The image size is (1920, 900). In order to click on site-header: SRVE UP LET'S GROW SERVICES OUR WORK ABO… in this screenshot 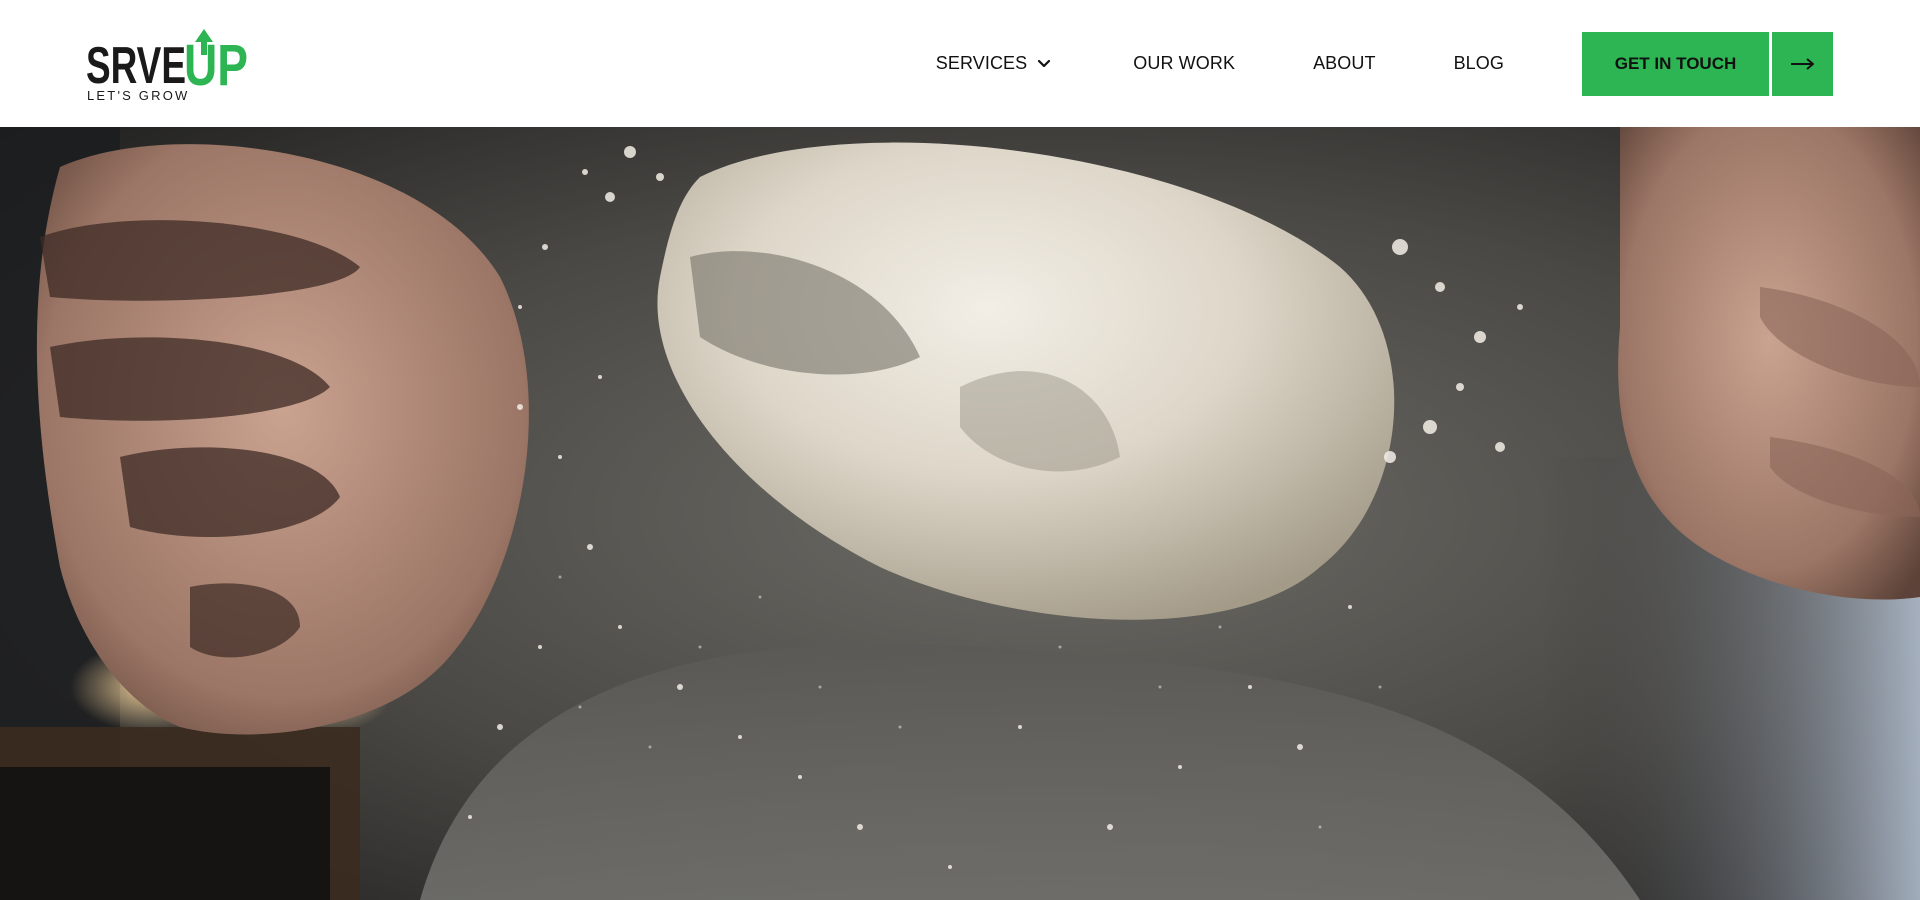, I will do `click(960, 63)`.